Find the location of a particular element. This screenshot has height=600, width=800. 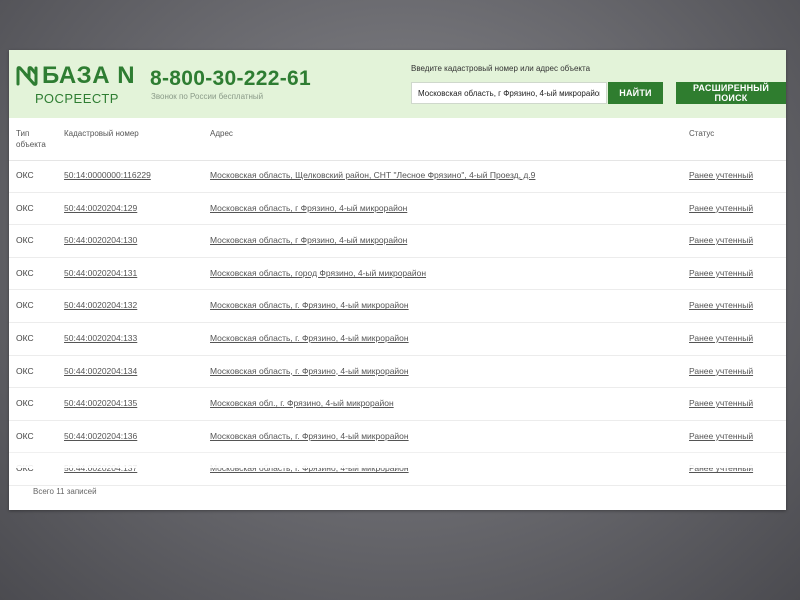

logo-title: БАЗА N is located at coordinates (89, 75).